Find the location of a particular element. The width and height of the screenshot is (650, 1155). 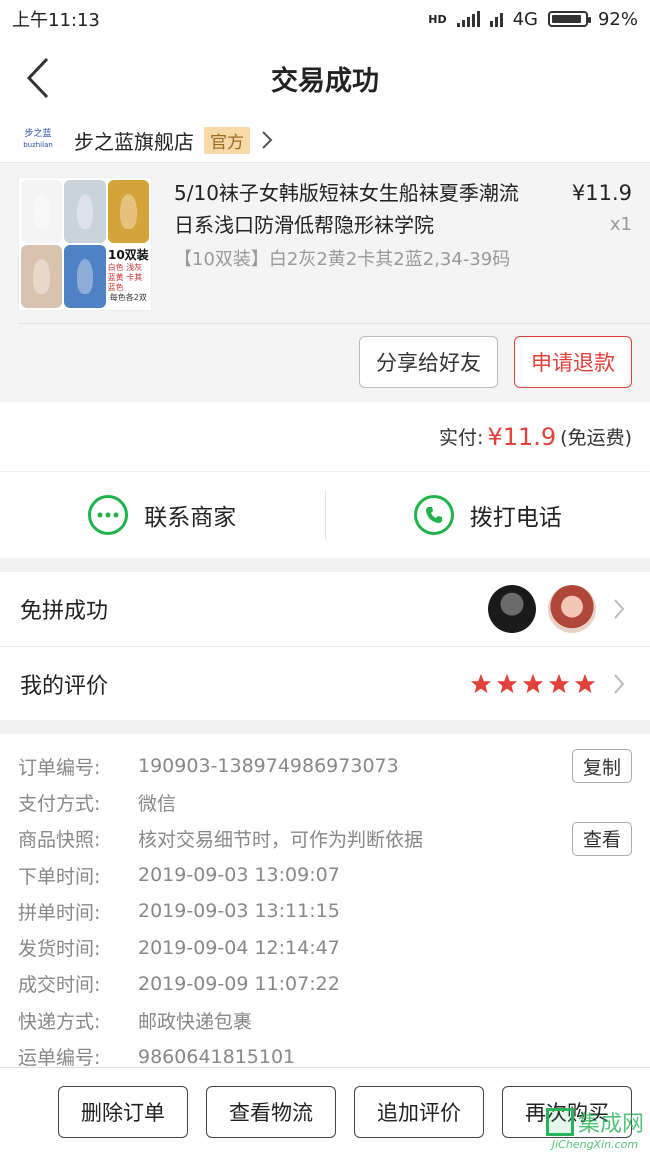

detail-row: 下单时间: 2019-09-03 13:09:07 is located at coordinates (325, 875).